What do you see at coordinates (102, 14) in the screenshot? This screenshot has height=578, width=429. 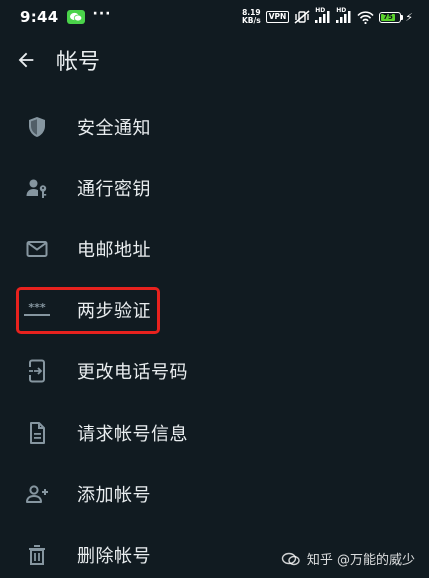 I see `more-notifications-indicator: ···` at bounding box center [102, 14].